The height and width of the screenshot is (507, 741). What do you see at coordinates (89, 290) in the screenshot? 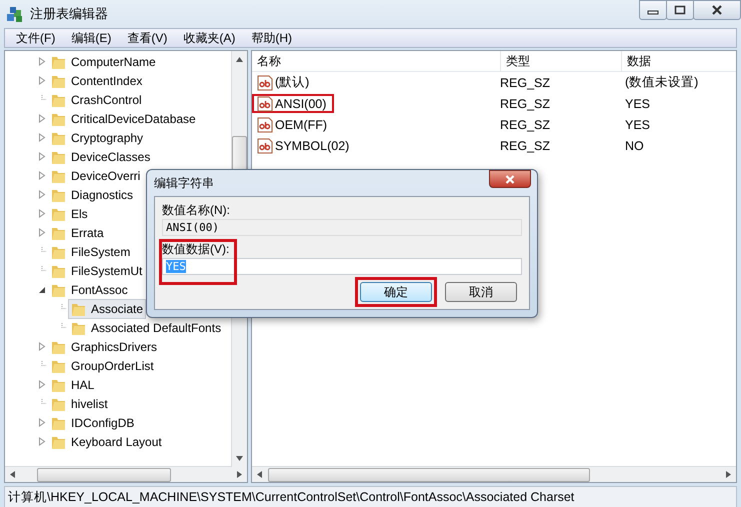
I see `tree-item: FontAssoc` at bounding box center [89, 290].